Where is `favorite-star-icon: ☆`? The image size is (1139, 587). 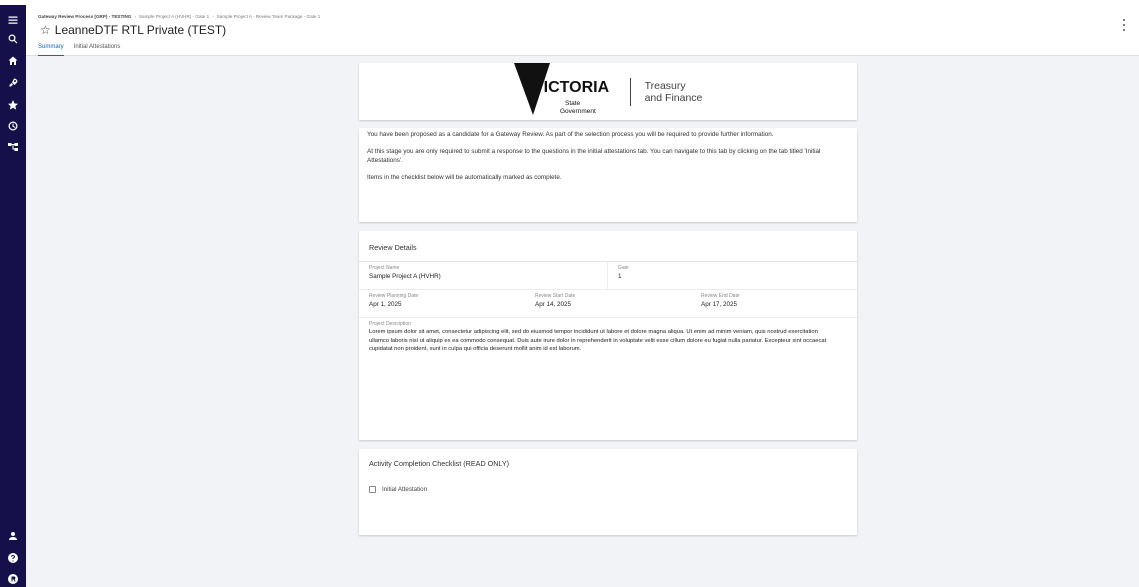
favorite-star-icon: ☆ is located at coordinates (45, 30).